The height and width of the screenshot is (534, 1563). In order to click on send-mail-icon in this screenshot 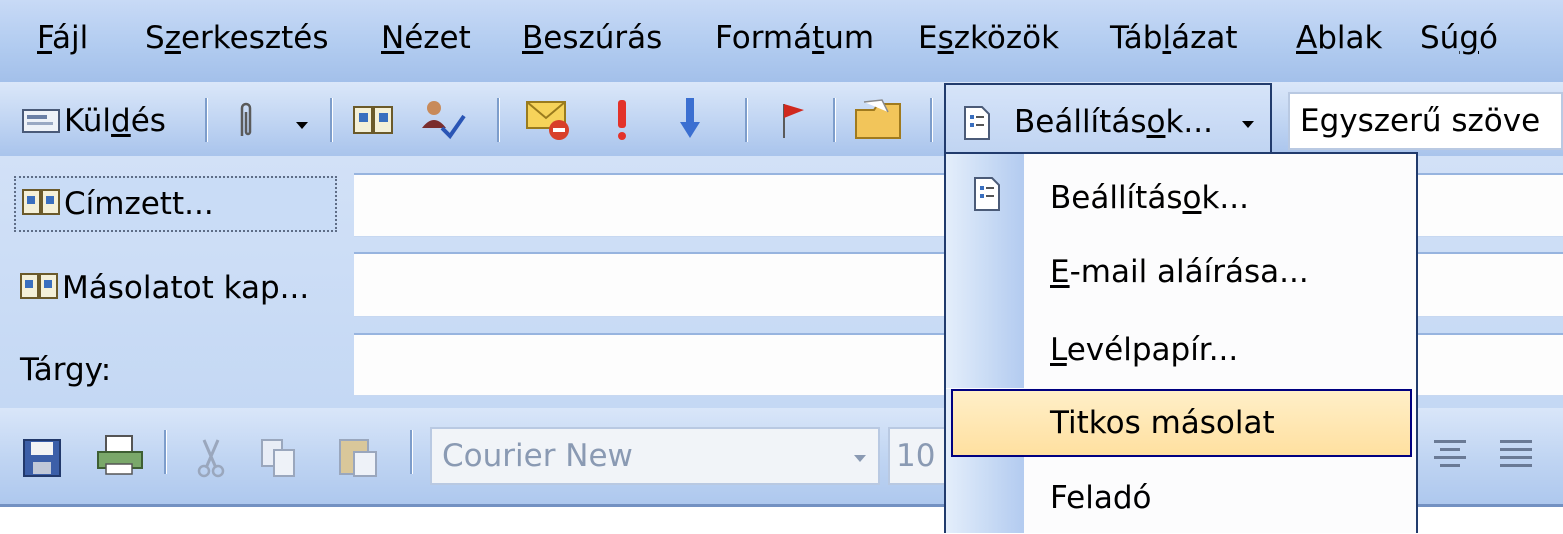, I will do `click(41, 121)`.